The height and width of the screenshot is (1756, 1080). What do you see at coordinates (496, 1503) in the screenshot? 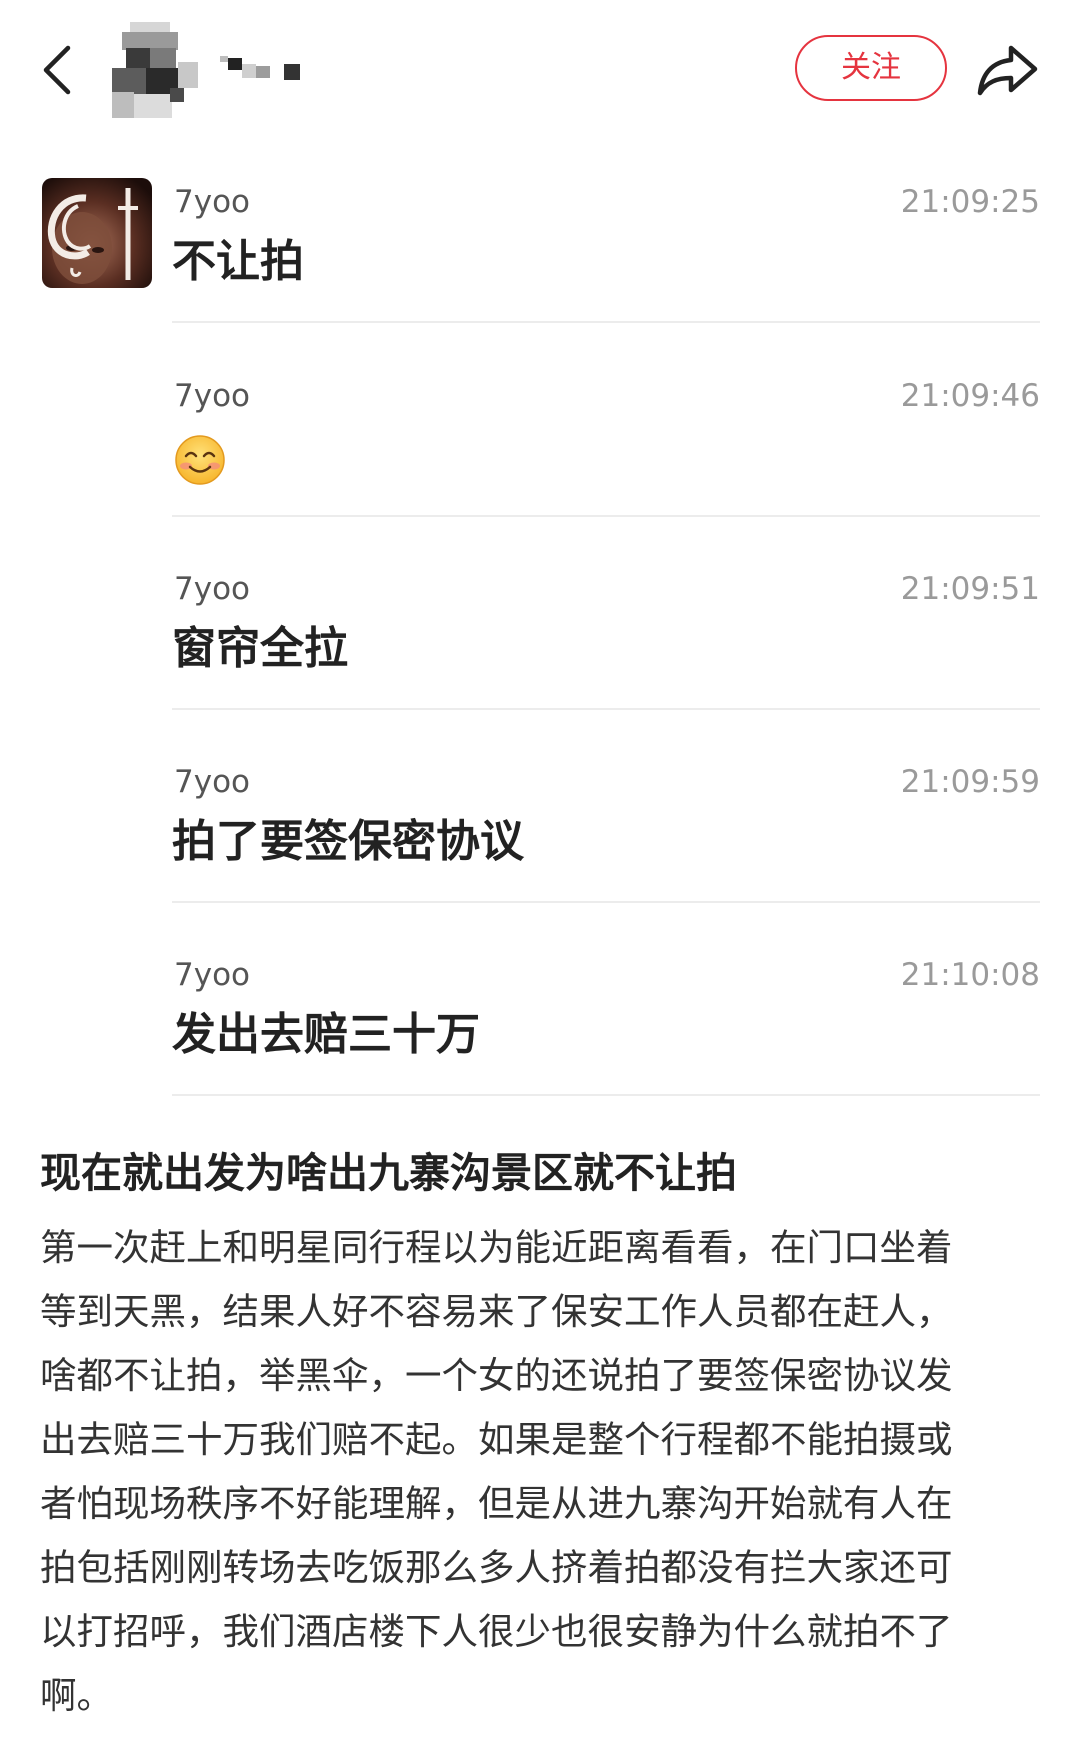
I see `post-body-line: 者怕现场秩序不好能理解，但是从进九寨沟开始就有人在` at bounding box center [496, 1503].